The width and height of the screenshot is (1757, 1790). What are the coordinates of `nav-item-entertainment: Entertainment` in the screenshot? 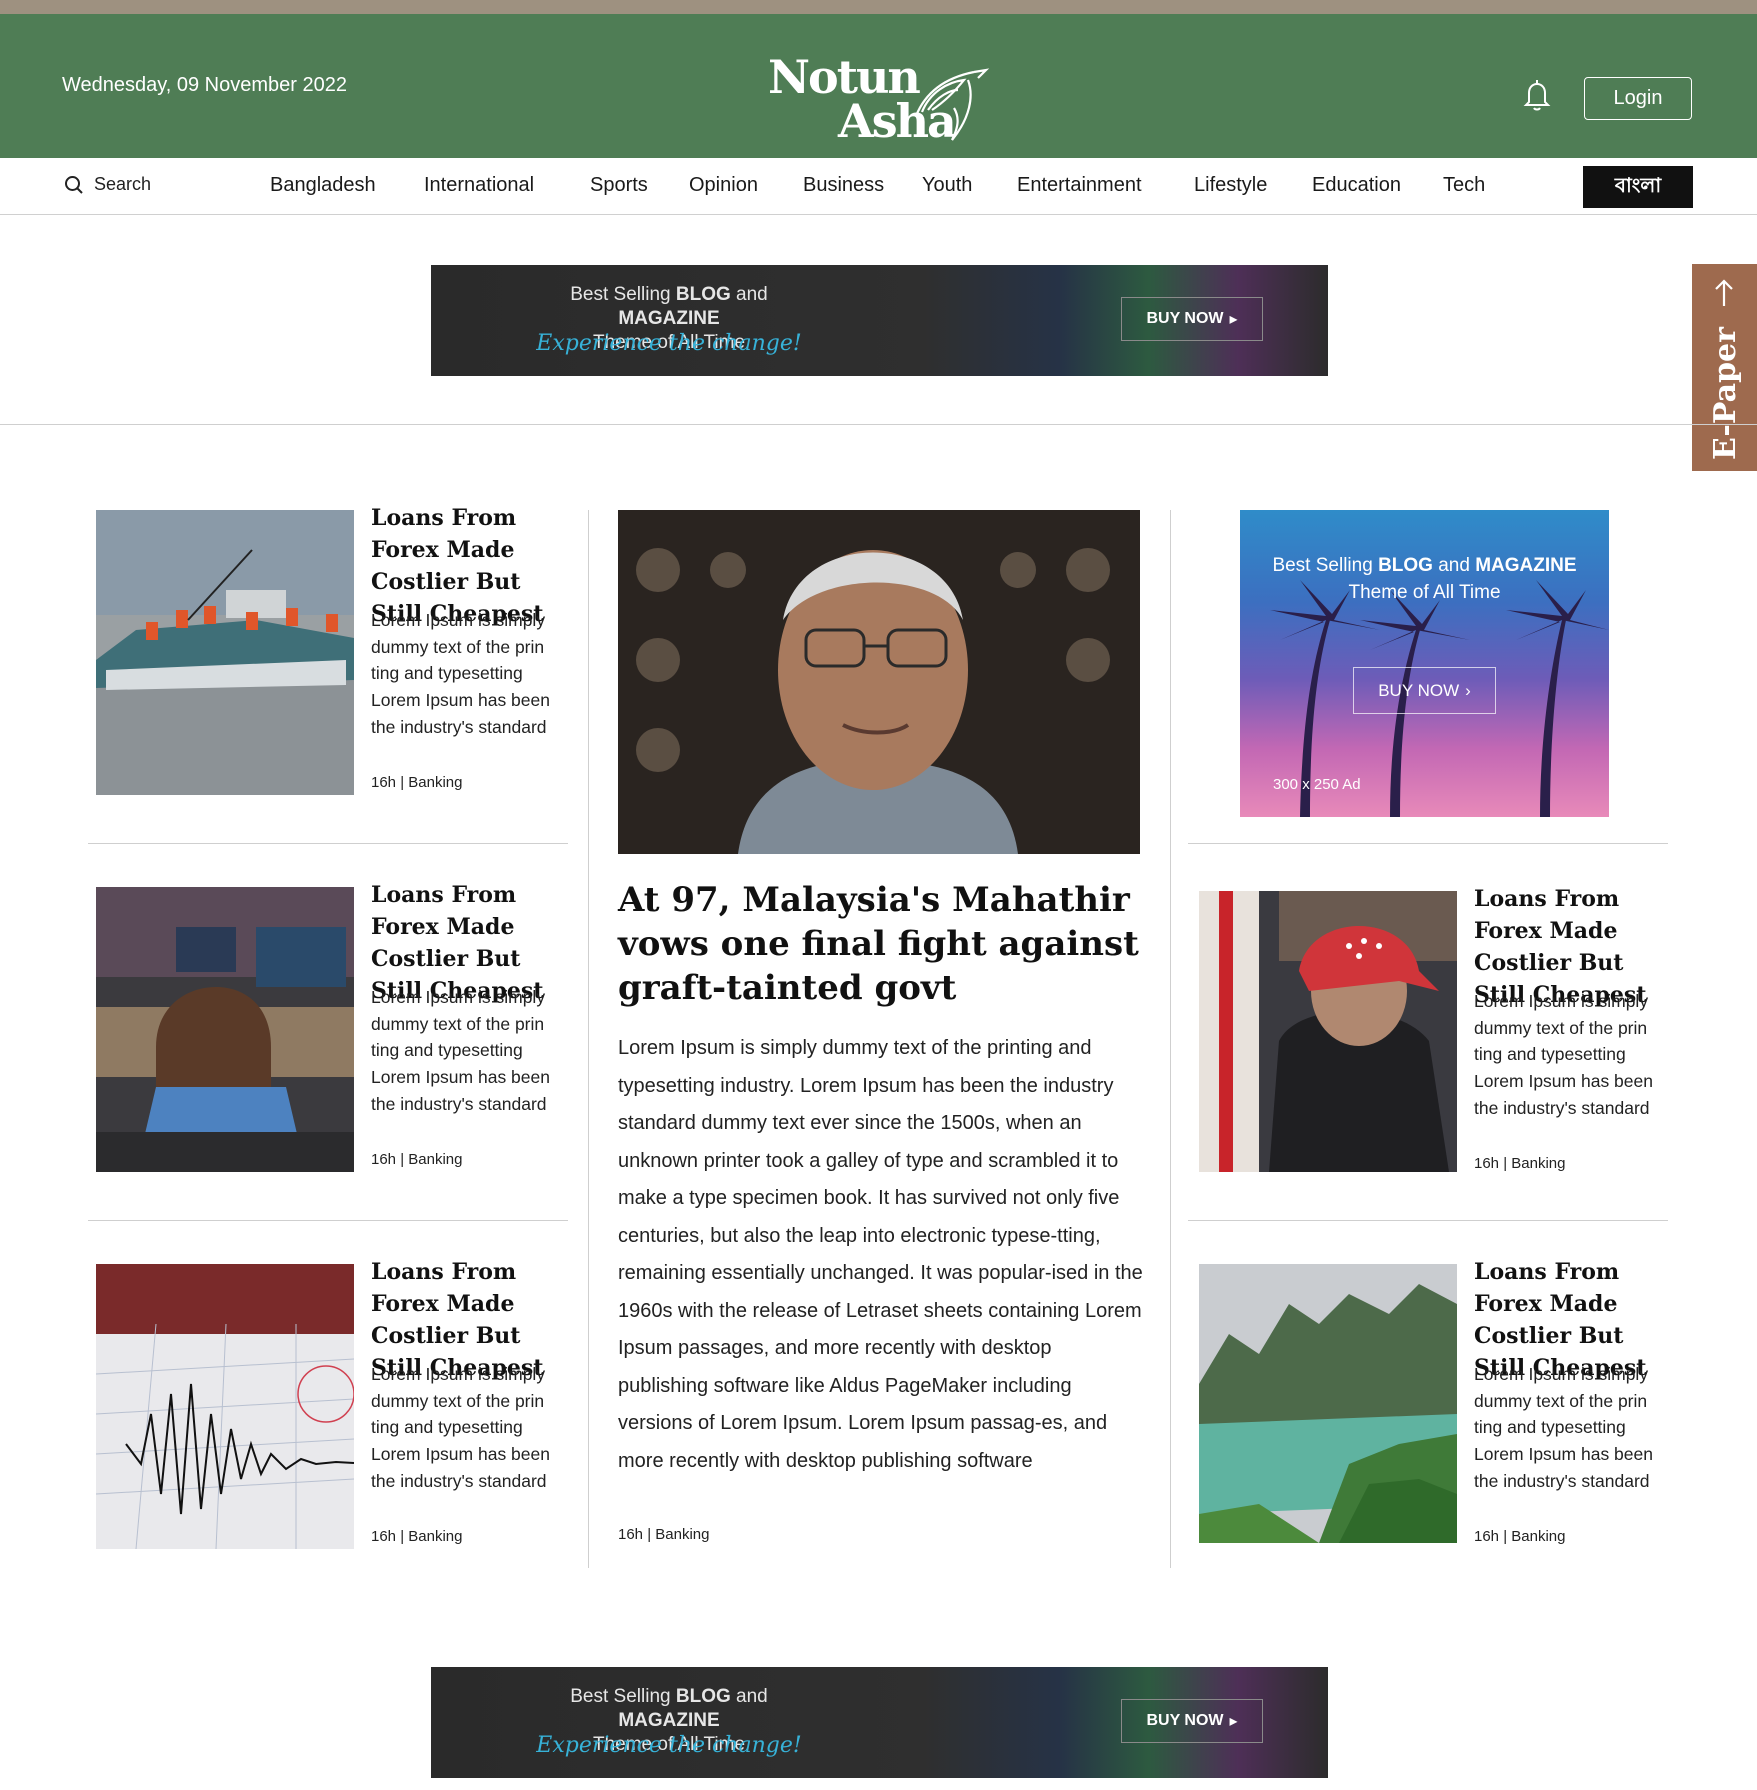 It's located at (1079, 185).